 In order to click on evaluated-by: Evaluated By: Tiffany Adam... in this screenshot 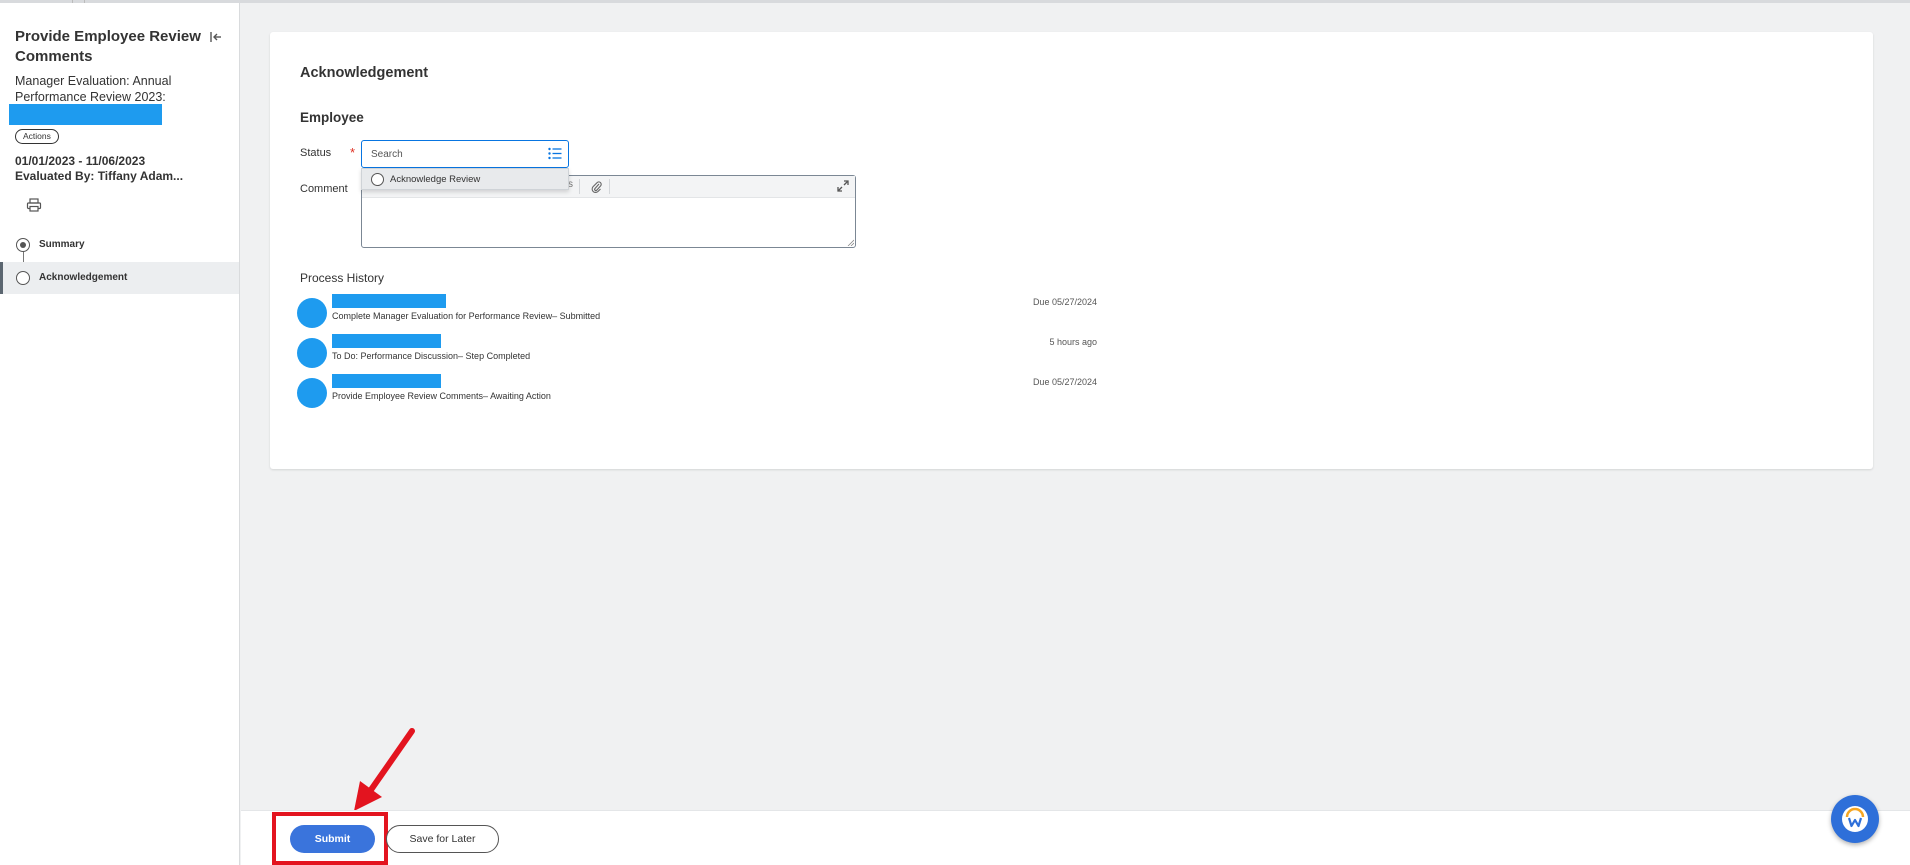, I will do `click(99, 176)`.